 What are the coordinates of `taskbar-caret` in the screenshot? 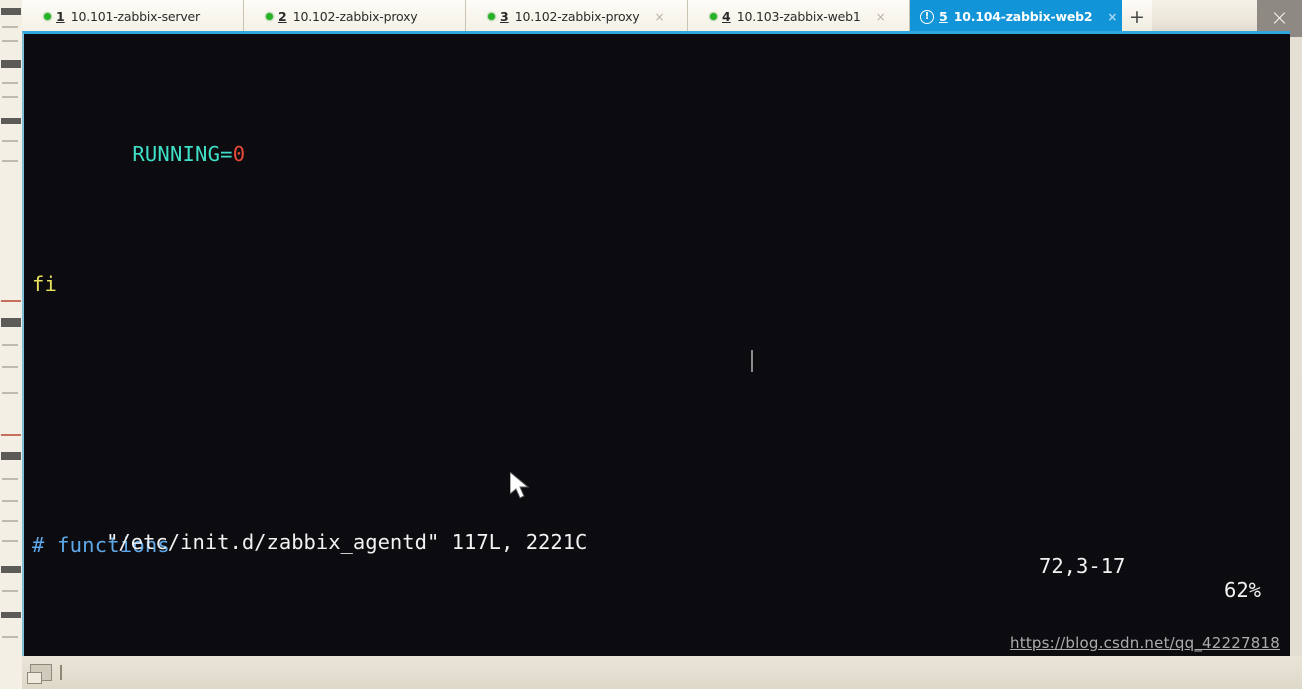 It's located at (61, 672).